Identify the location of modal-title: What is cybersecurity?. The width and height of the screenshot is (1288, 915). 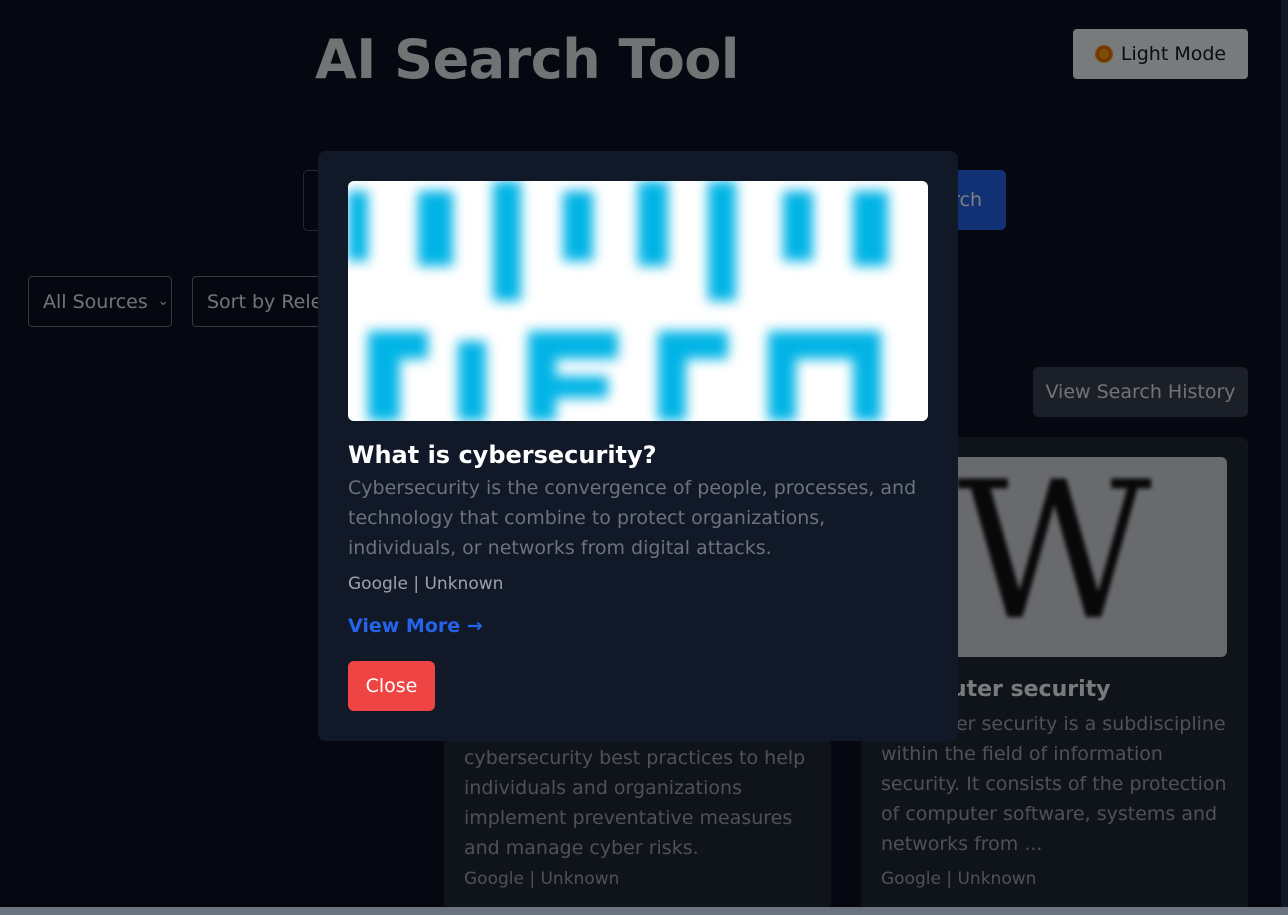
(502, 455).